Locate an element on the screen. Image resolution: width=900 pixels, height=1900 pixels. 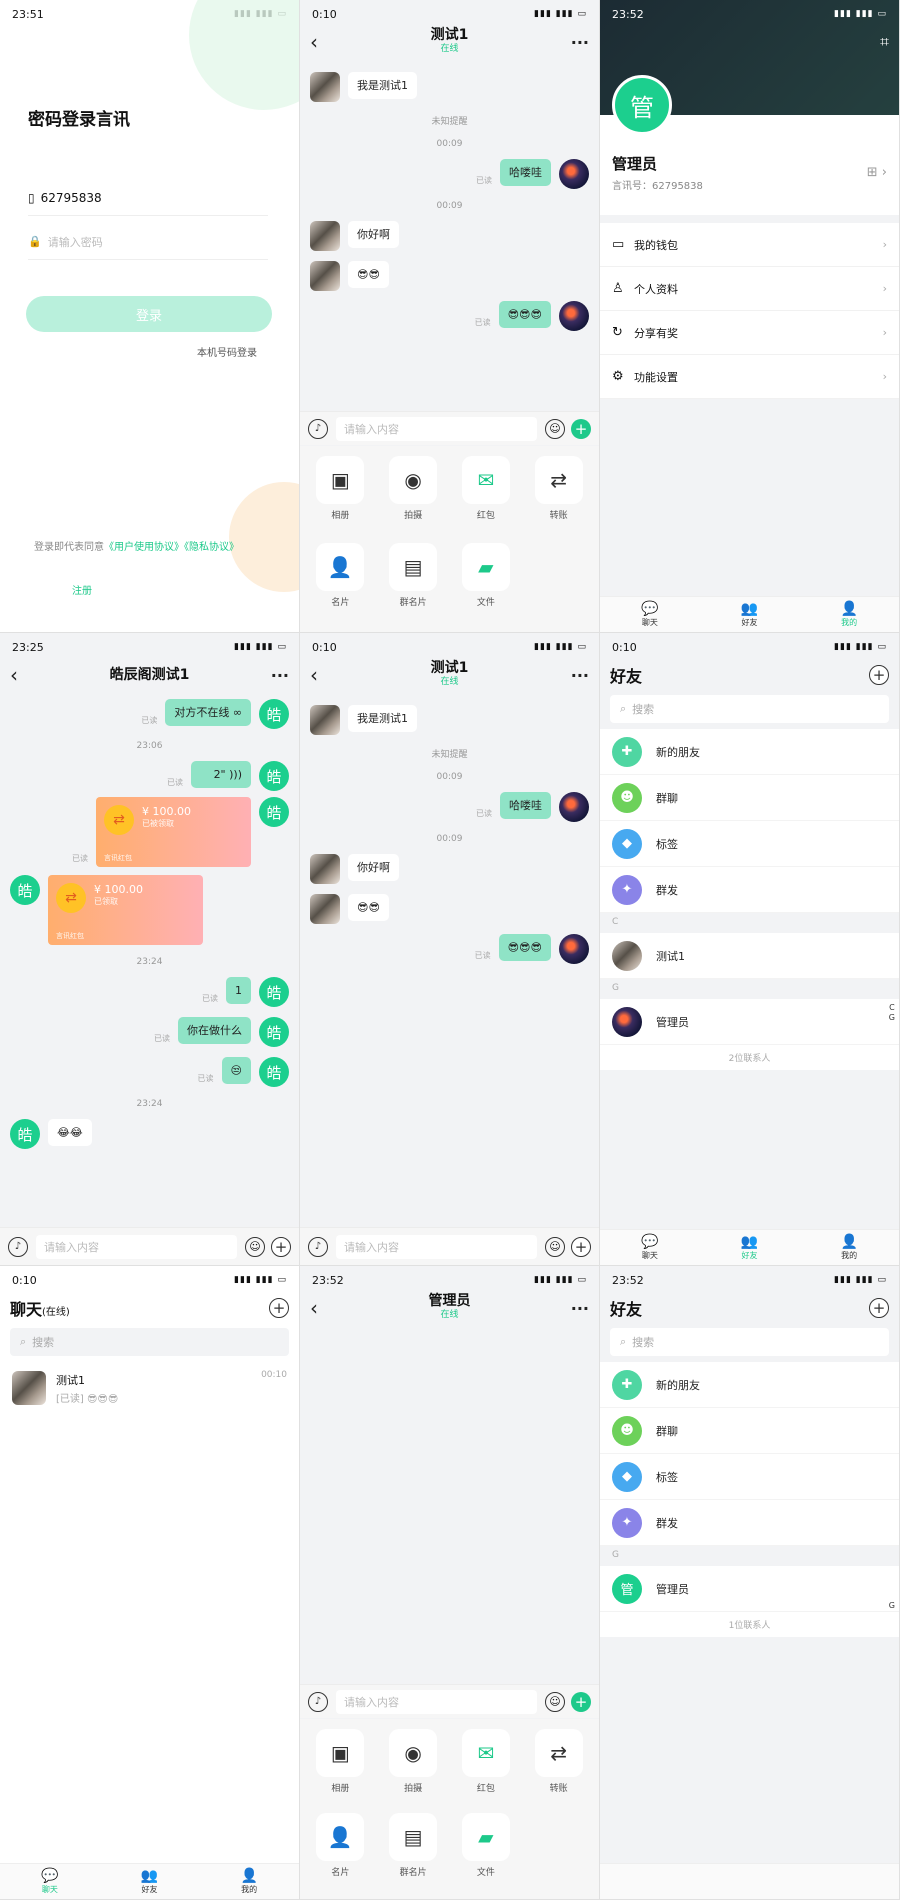
message-bubble: 对方不在线 ∞ is located at coordinates (208, 712).